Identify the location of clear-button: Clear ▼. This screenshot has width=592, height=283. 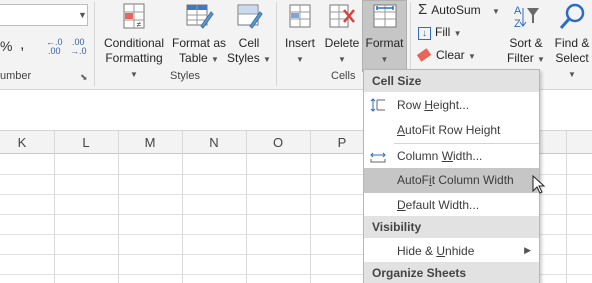
(446, 56).